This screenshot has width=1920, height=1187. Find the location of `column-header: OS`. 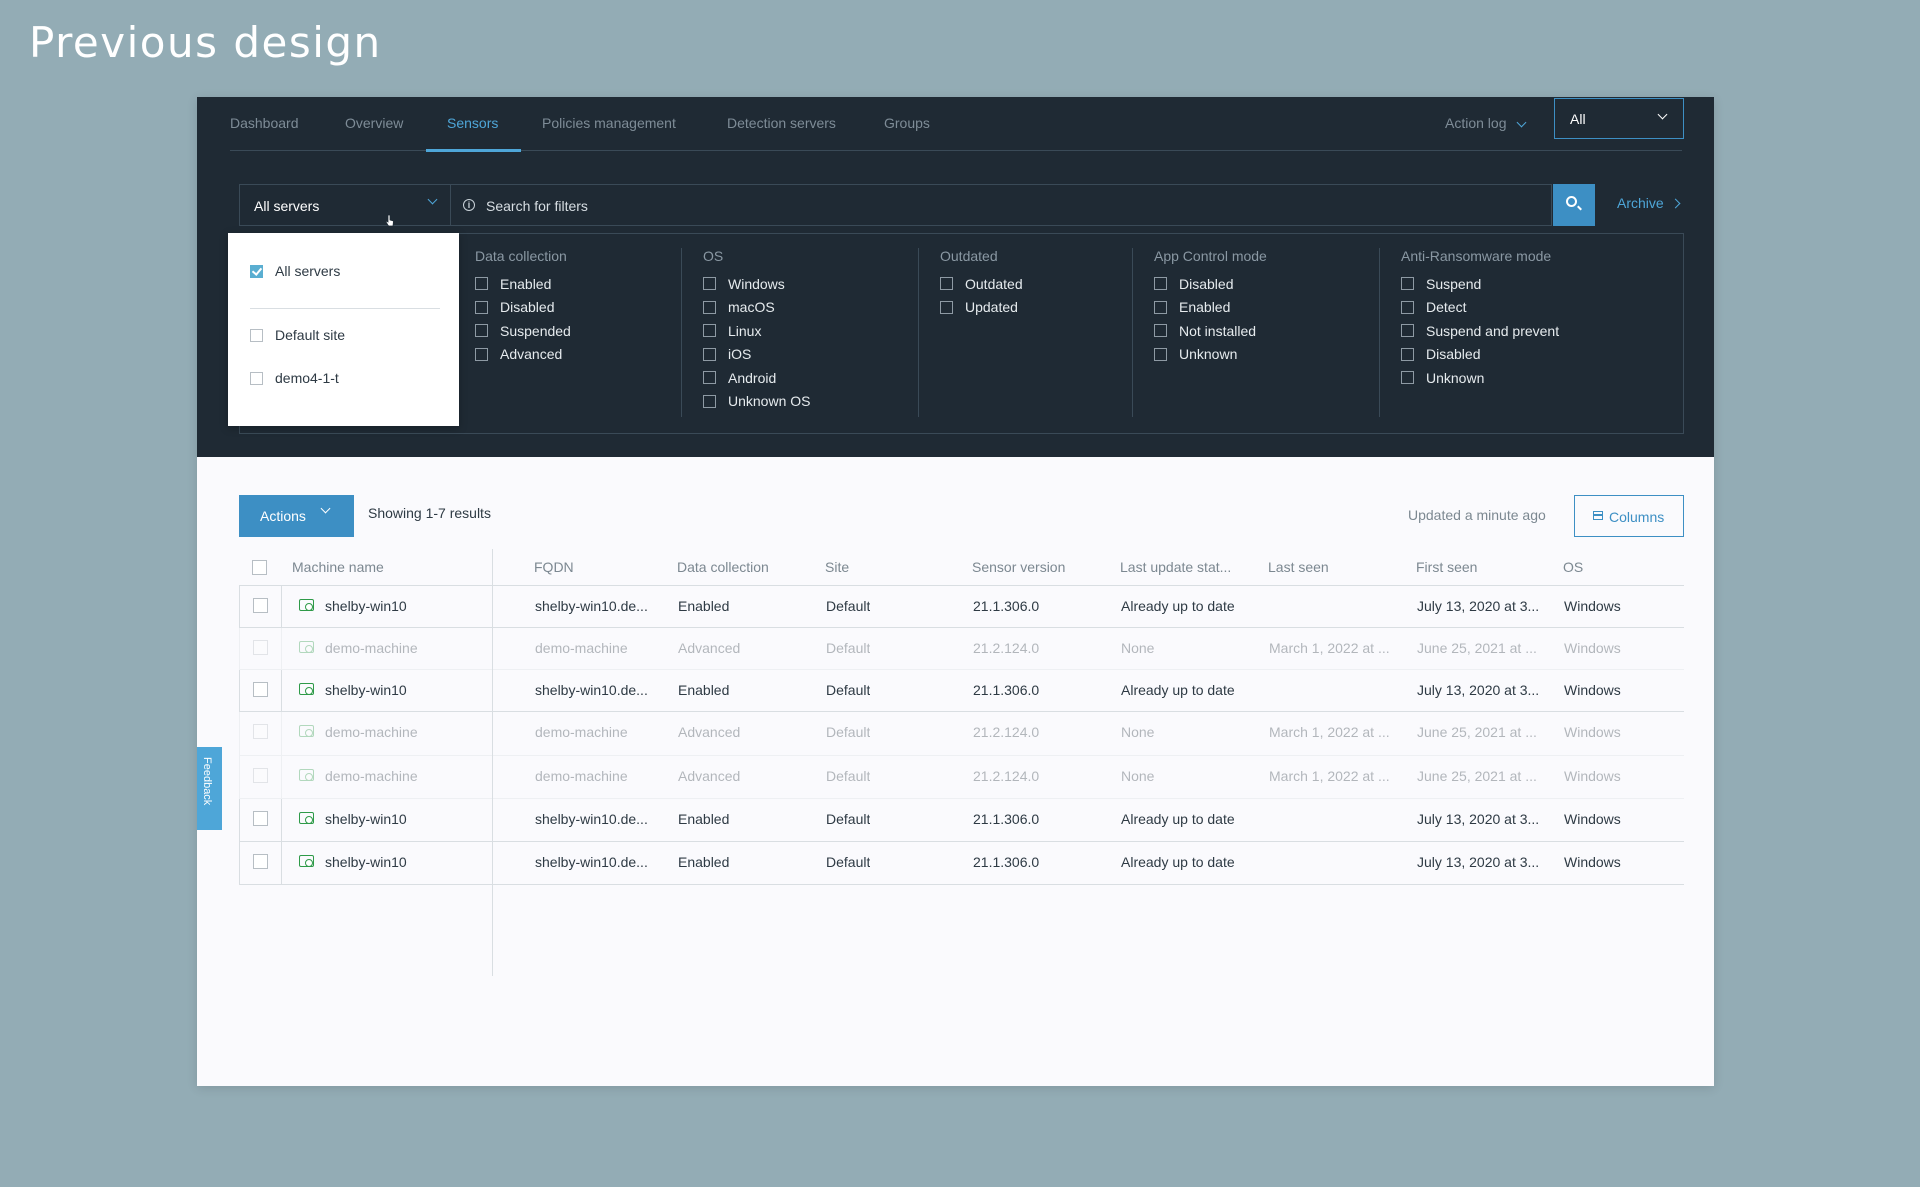

column-header: OS is located at coordinates (1573, 567).